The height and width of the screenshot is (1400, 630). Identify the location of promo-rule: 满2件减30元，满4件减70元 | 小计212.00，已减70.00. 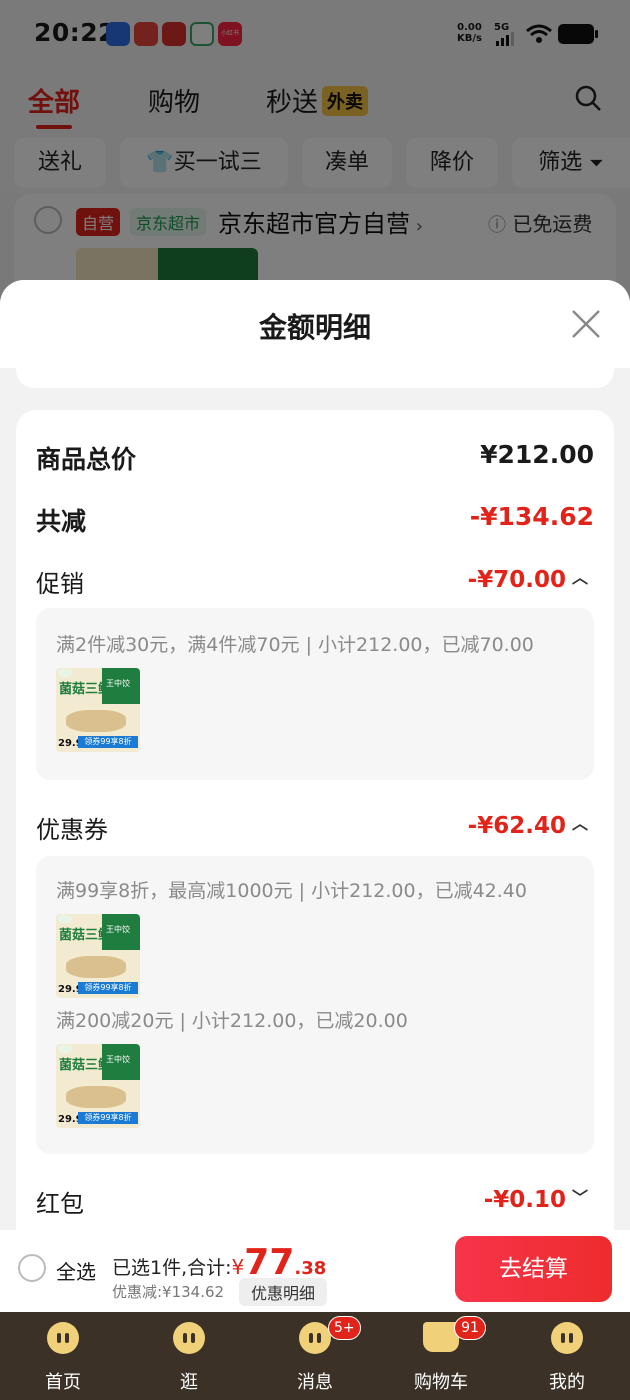
(295, 645).